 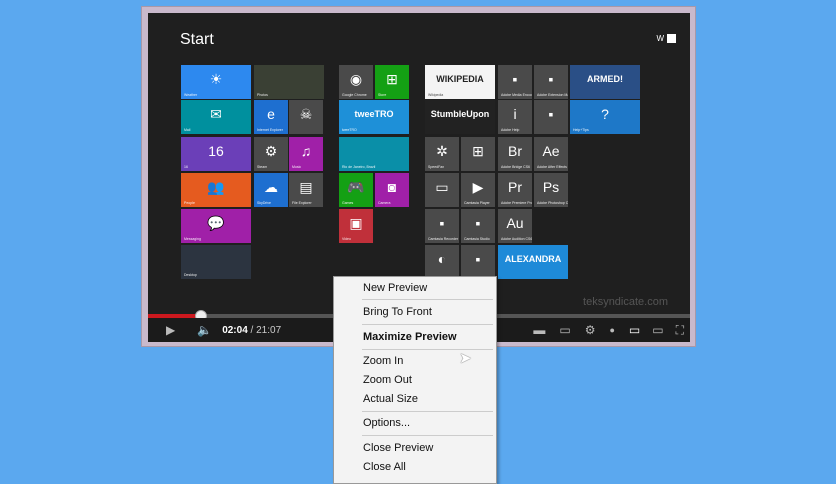 I want to click on tile: ▪ Adobe Media Encoder CS6, so click(x=515, y=82).